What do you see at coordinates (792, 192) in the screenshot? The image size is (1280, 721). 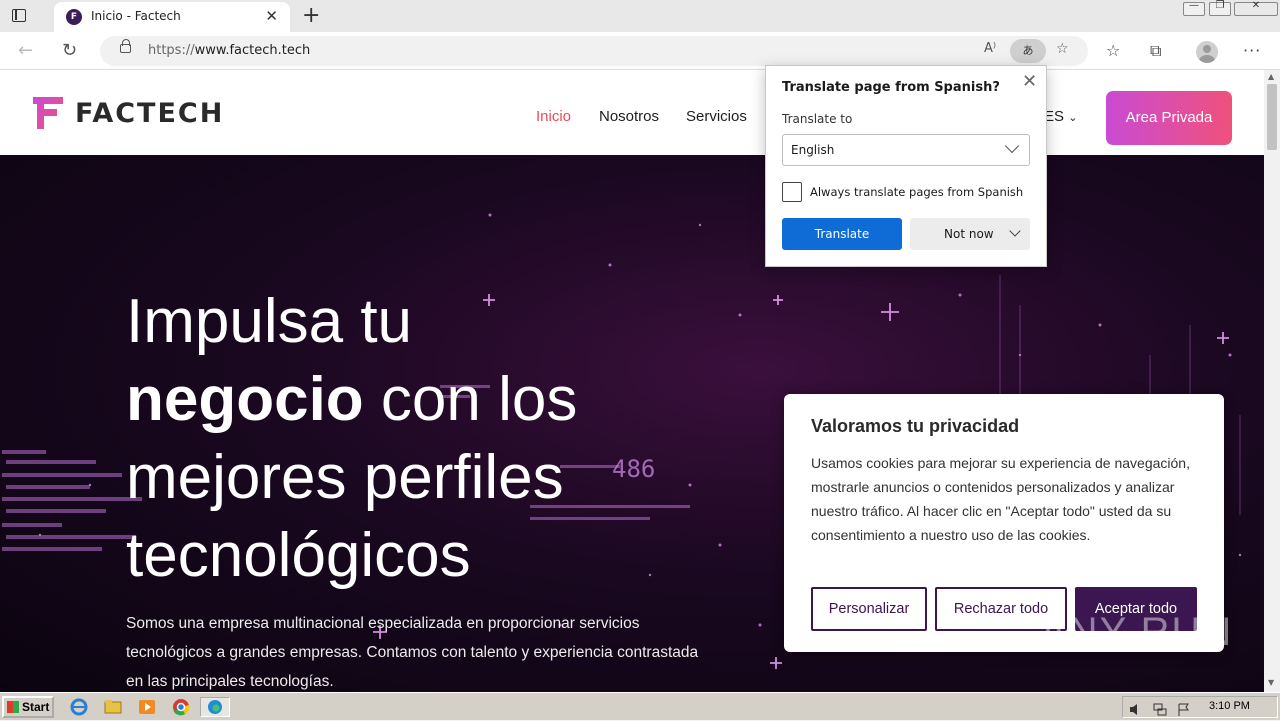 I see `always-translate-checkbox` at bounding box center [792, 192].